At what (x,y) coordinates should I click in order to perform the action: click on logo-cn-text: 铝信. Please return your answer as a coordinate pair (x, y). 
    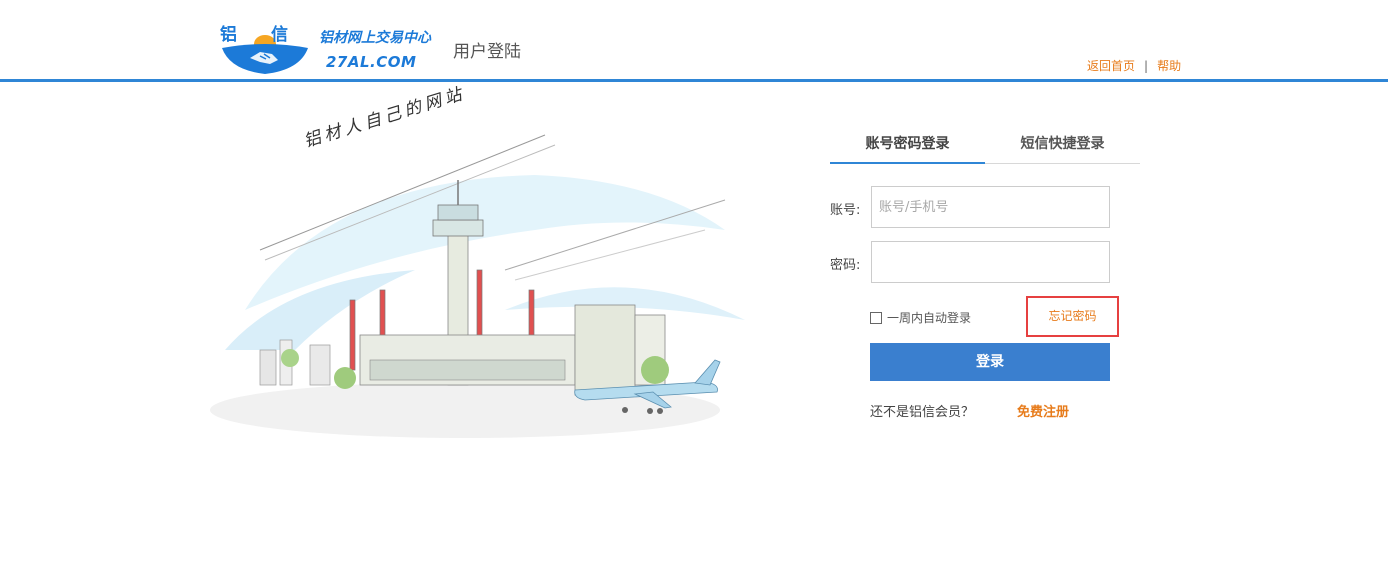
    Looking at the image, I should click on (271, 35).